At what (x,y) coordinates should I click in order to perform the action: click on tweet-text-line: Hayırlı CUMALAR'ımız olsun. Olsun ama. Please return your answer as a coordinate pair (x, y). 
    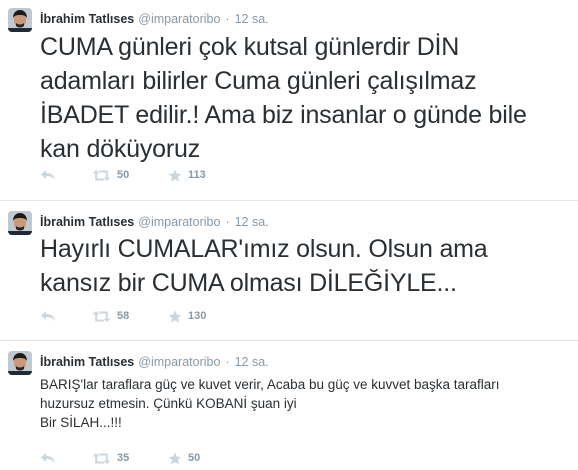
    Looking at the image, I should click on (264, 249).